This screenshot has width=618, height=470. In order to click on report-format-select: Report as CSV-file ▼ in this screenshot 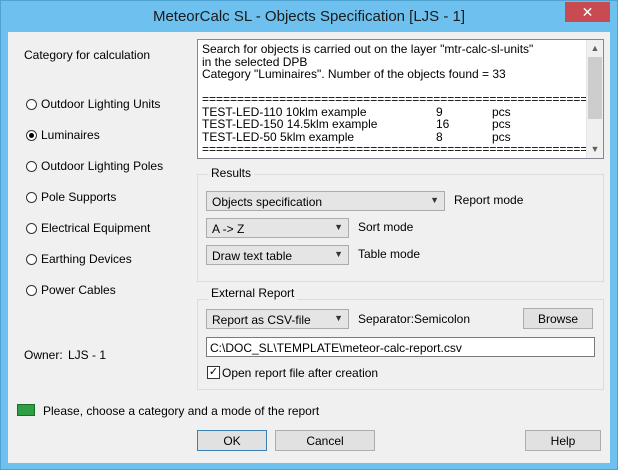, I will do `click(277, 319)`.